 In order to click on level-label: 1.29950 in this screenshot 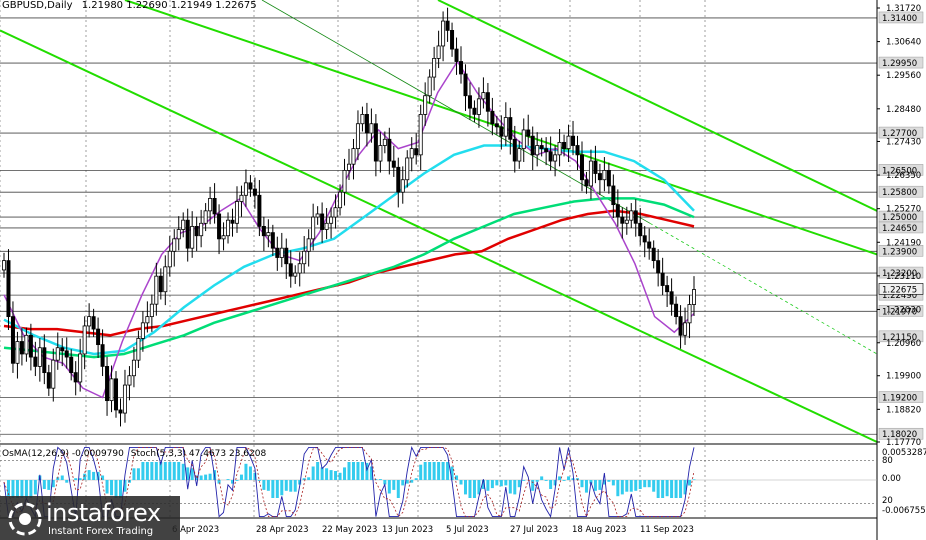, I will do `click(899, 64)`.